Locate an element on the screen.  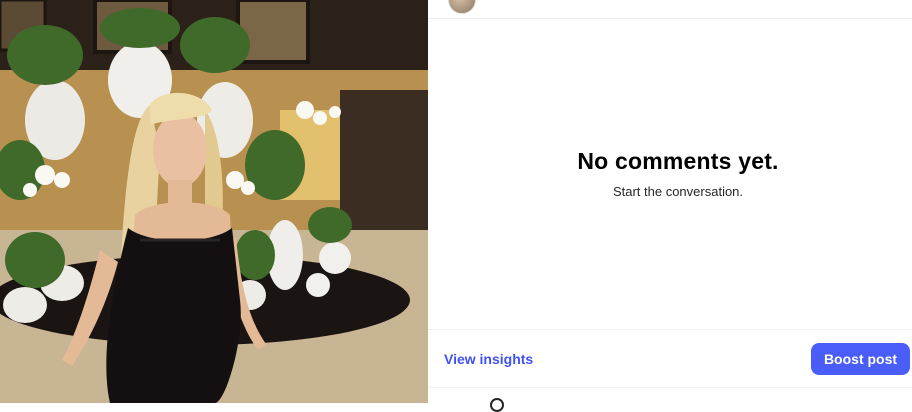
empty-comments-title: No comments yet. is located at coordinates (678, 161).